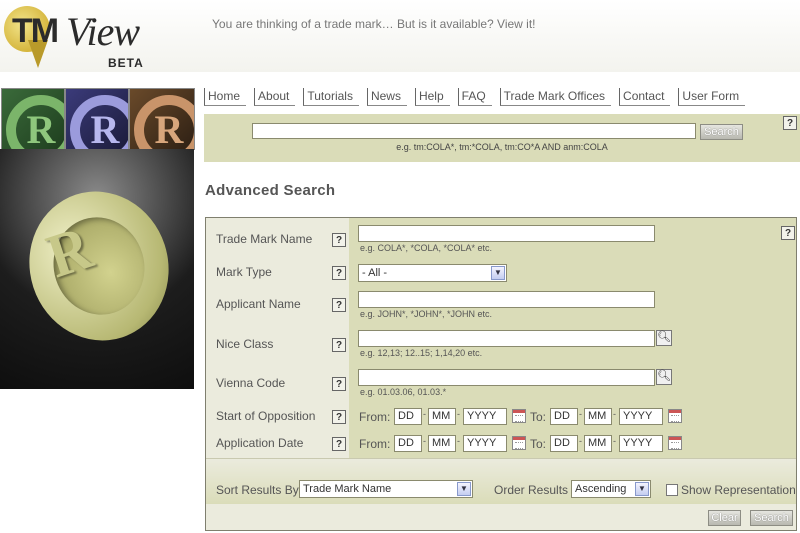 Image resolution: width=800 pixels, height=533 pixels. I want to click on nav-user-form: User Form, so click(712, 97).